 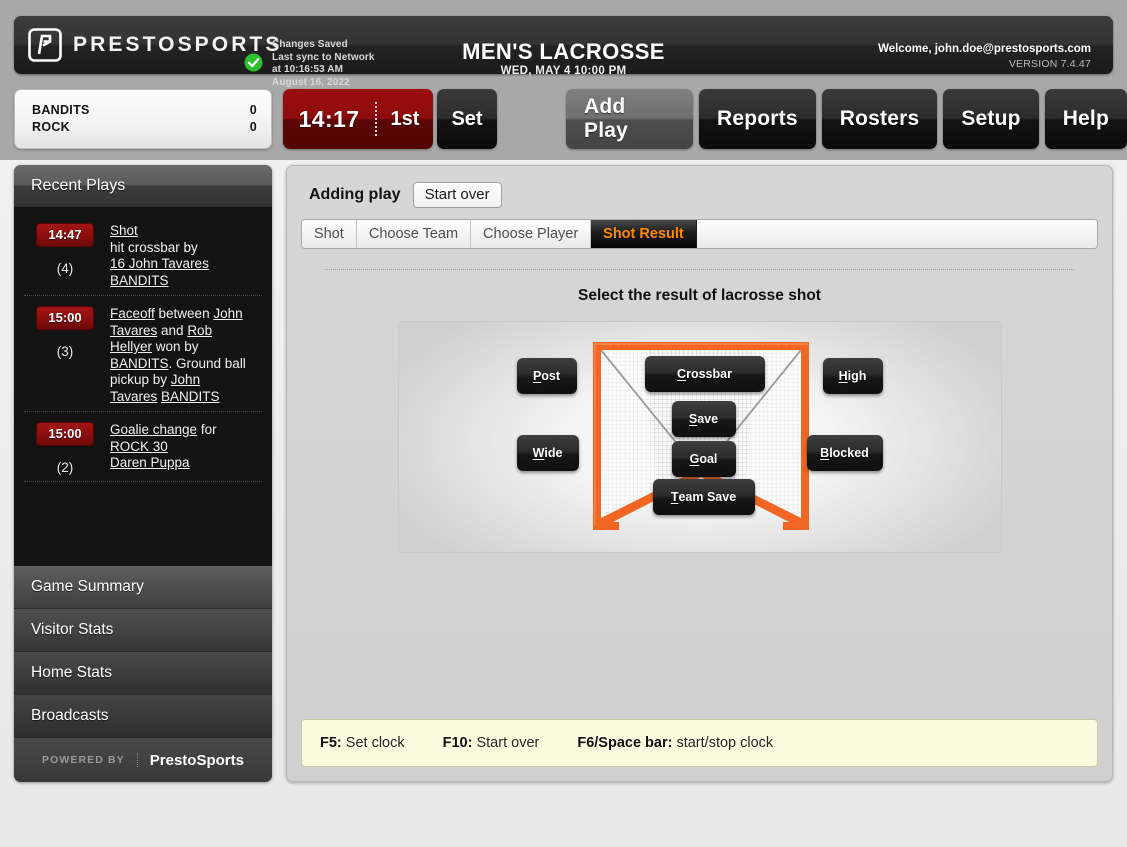 I want to click on hint-f6-text: start/stop clock, so click(x=725, y=743).